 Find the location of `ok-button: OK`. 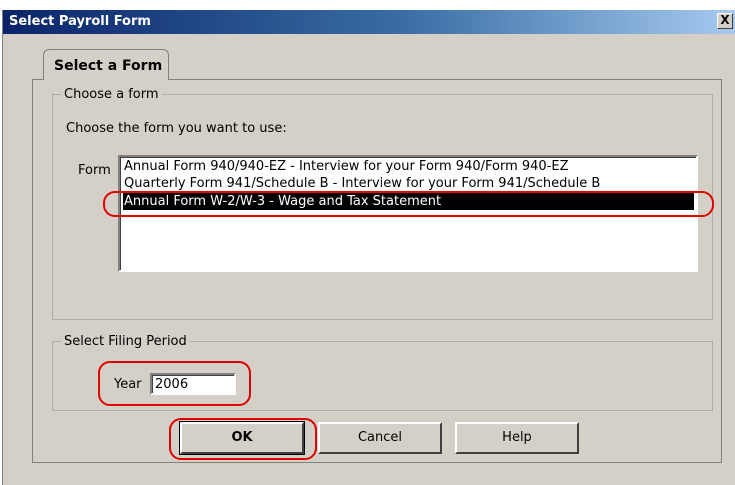

ok-button: OK is located at coordinates (242, 438).